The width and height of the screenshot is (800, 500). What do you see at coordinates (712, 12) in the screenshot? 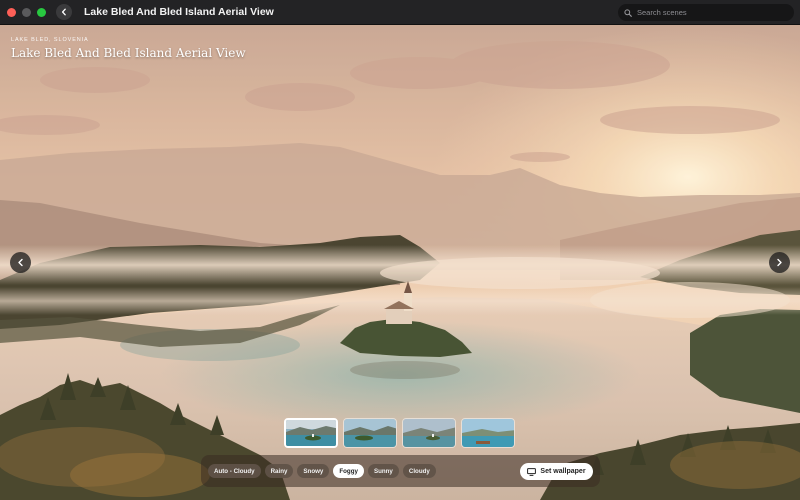
I see `search-input` at bounding box center [712, 12].